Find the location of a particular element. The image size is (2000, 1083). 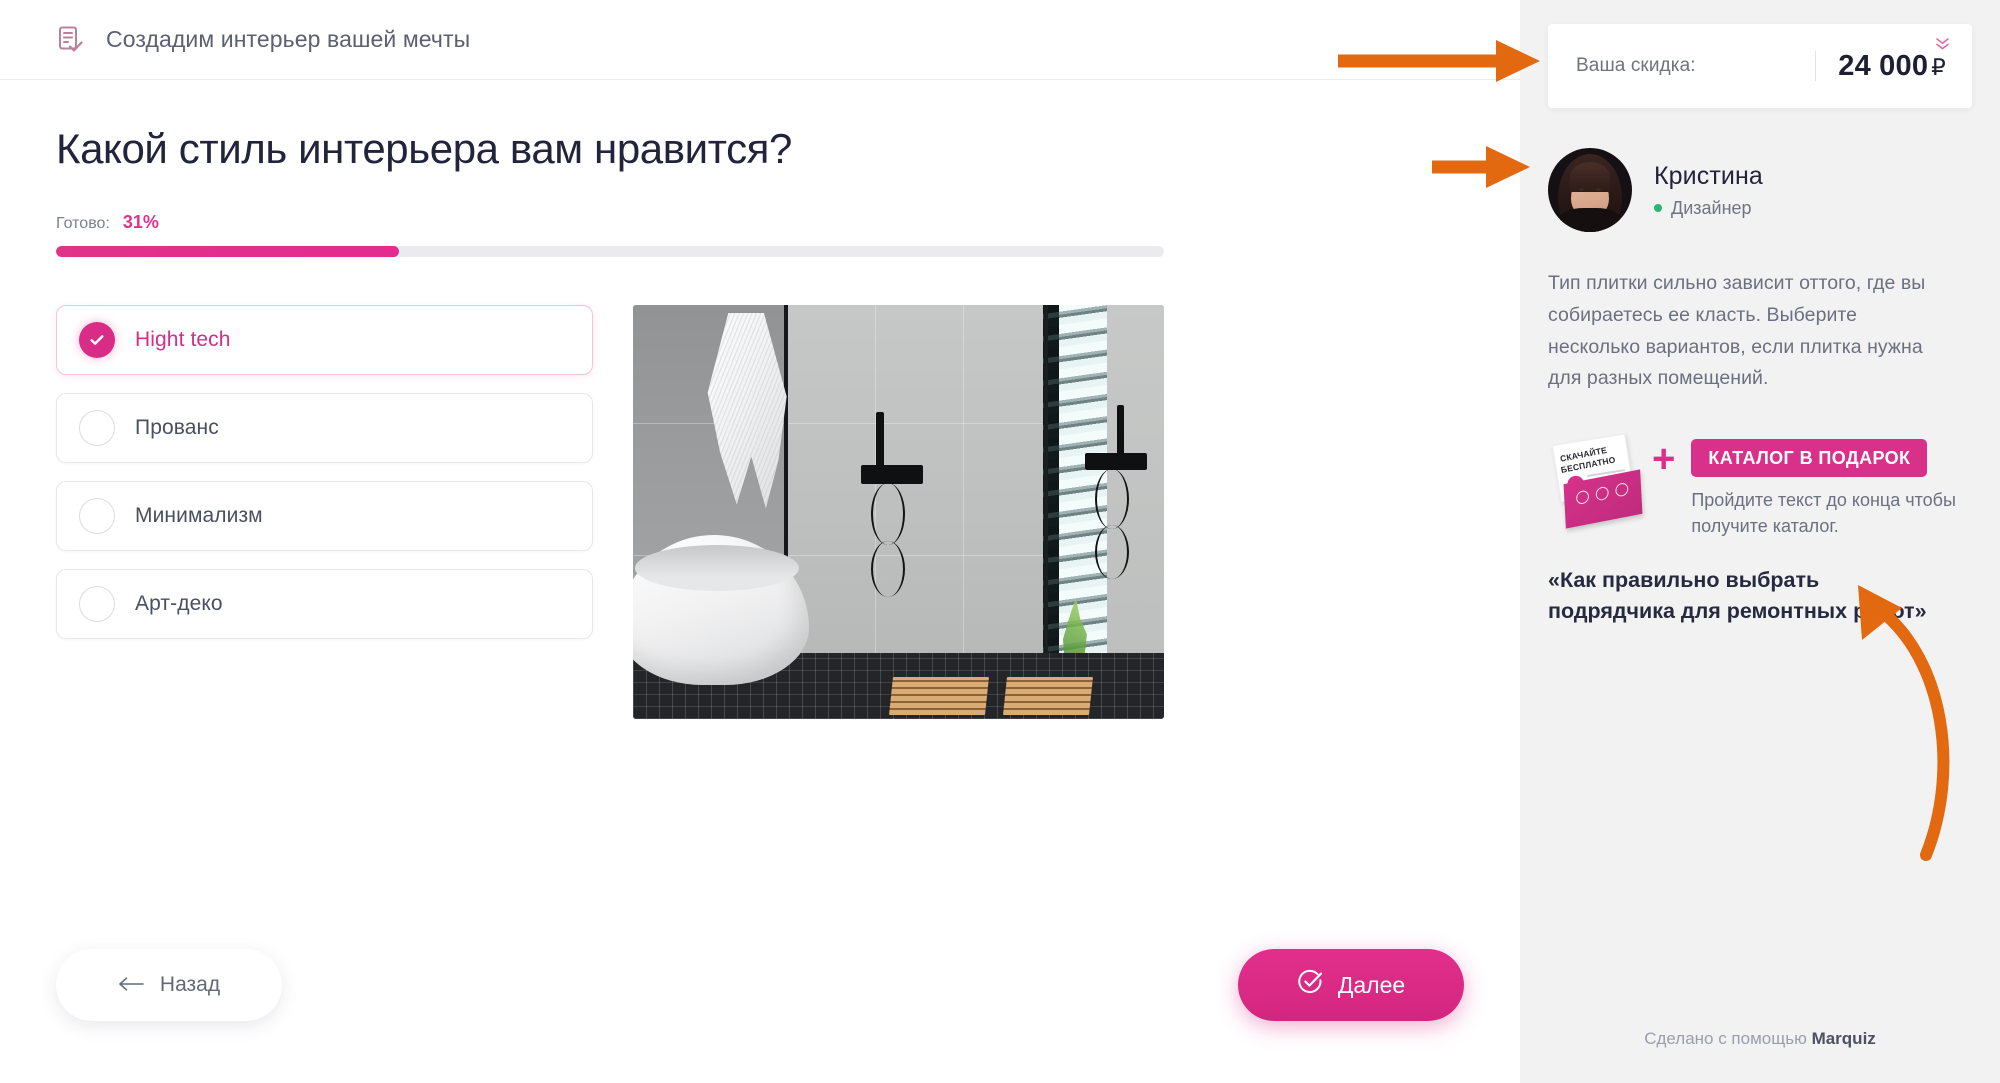

option-item: Арт-деко is located at coordinates (324, 603).